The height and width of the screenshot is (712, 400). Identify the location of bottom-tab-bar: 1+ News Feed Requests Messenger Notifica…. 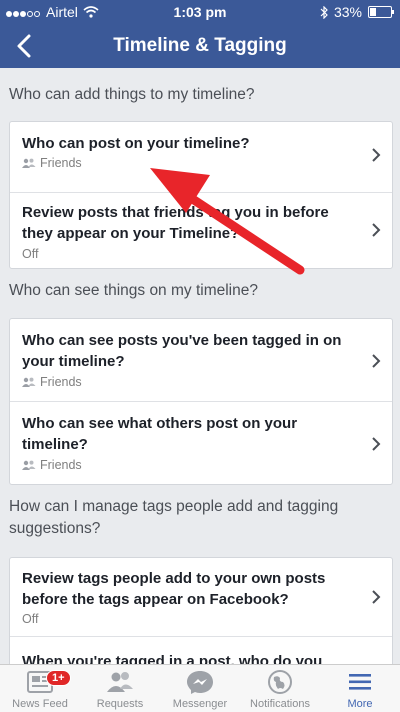
(200, 688).